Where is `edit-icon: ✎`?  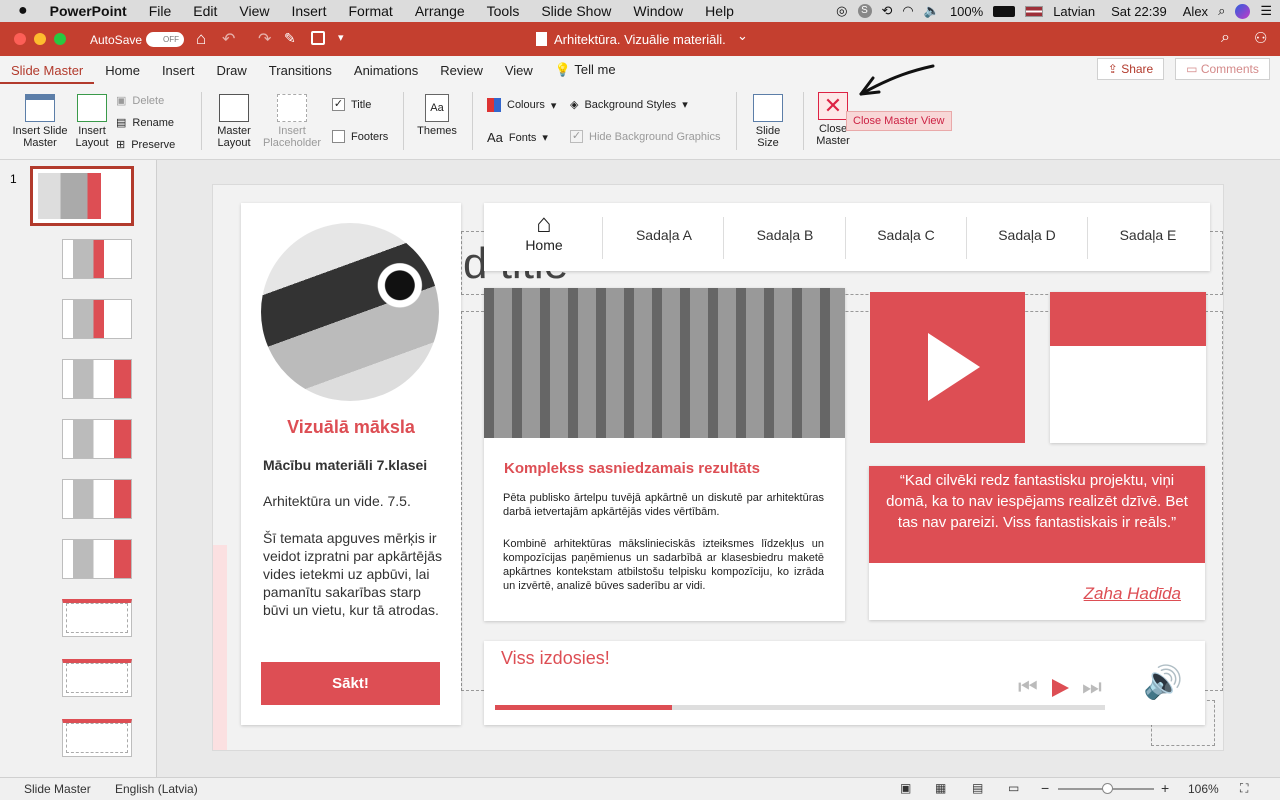
edit-icon: ✎ is located at coordinates (290, 38).